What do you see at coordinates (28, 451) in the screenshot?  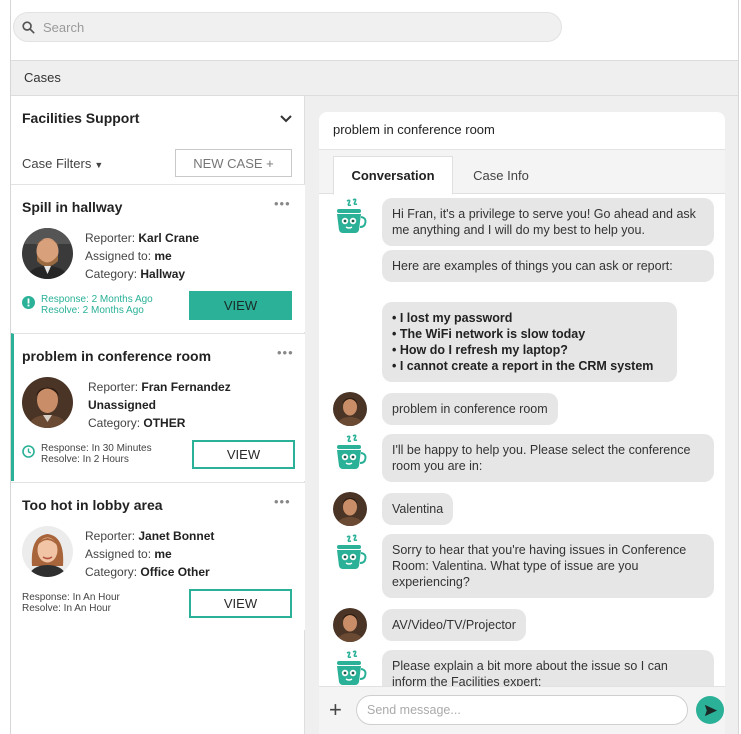 I see `clock-icon` at bounding box center [28, 451].